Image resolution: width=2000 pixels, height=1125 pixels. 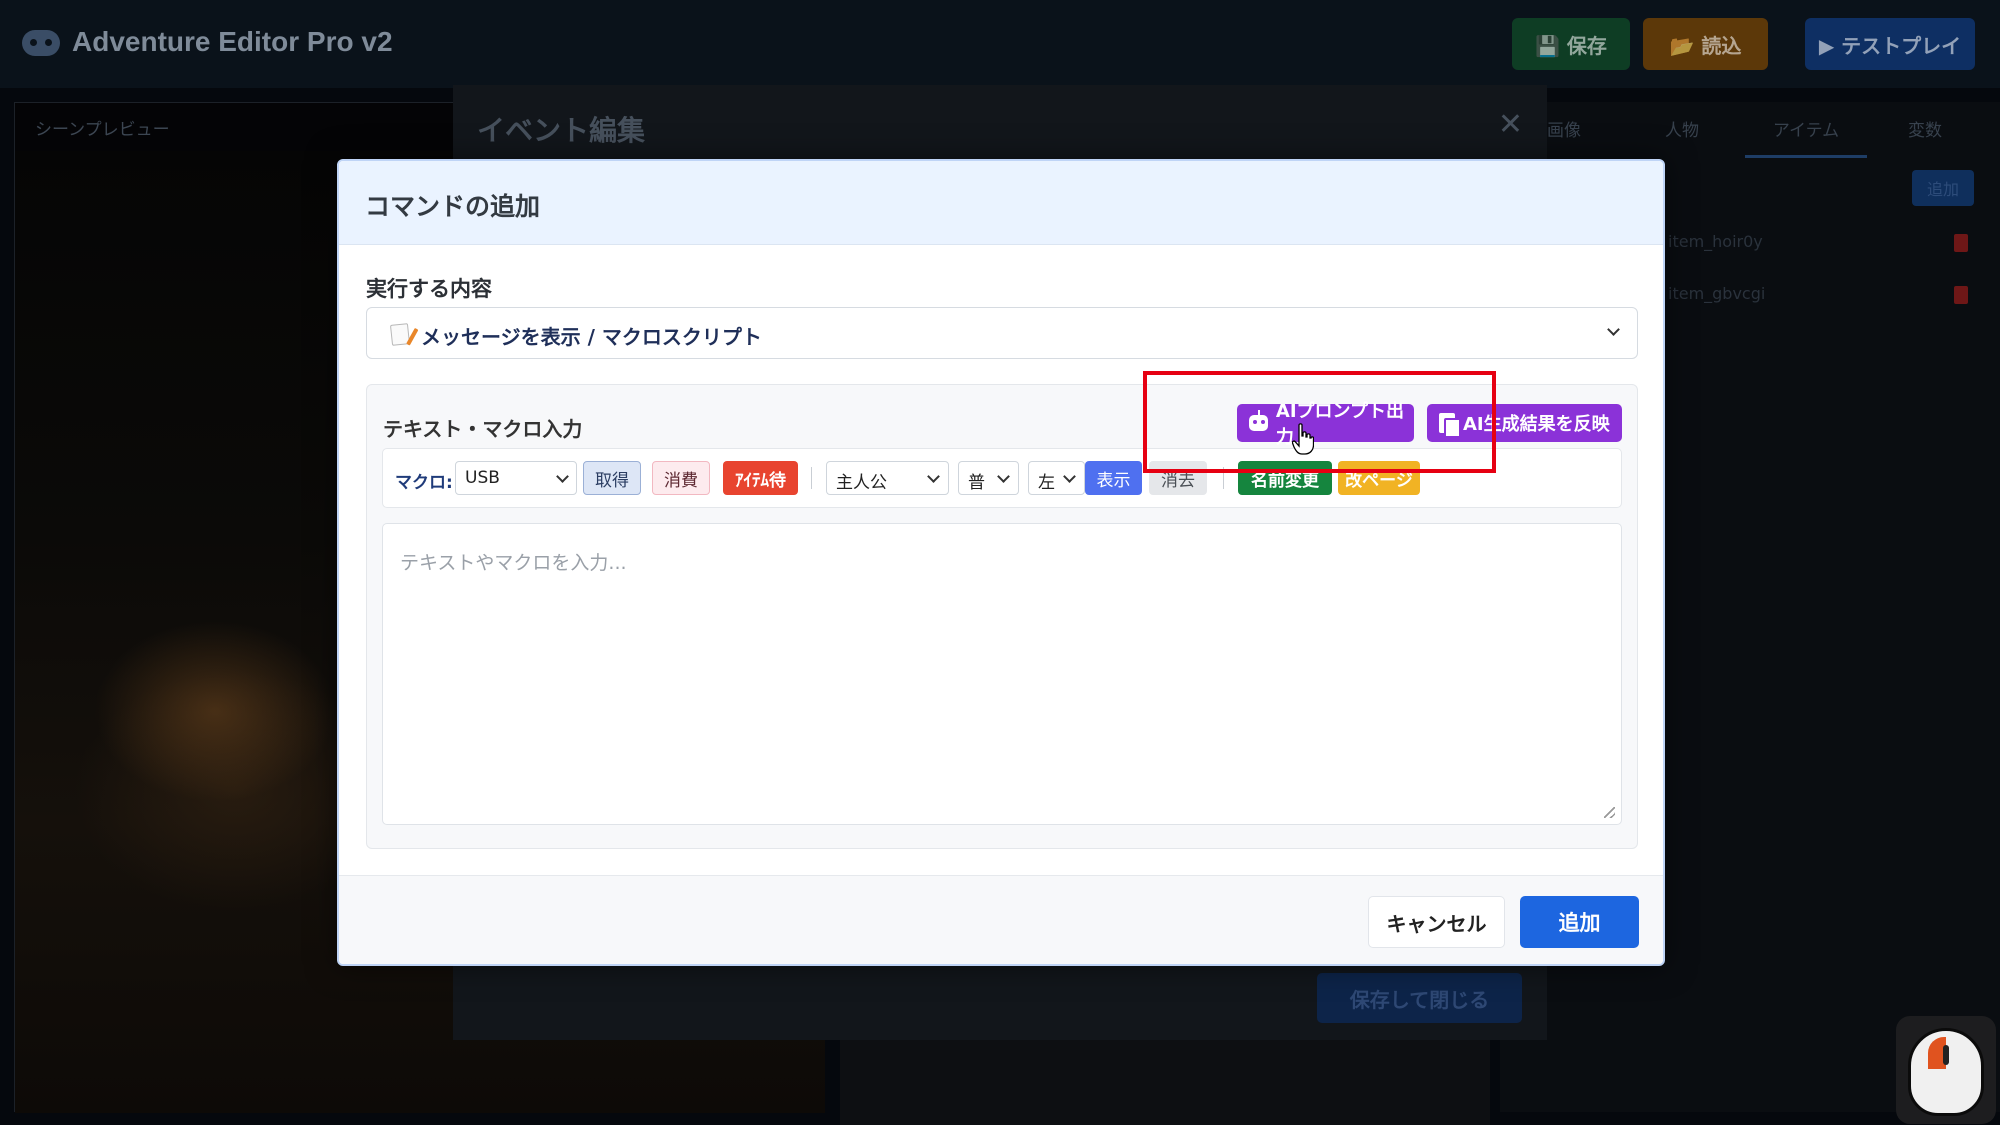 I want to click on character-select-value: 主人公, so click(x=861, y=483).